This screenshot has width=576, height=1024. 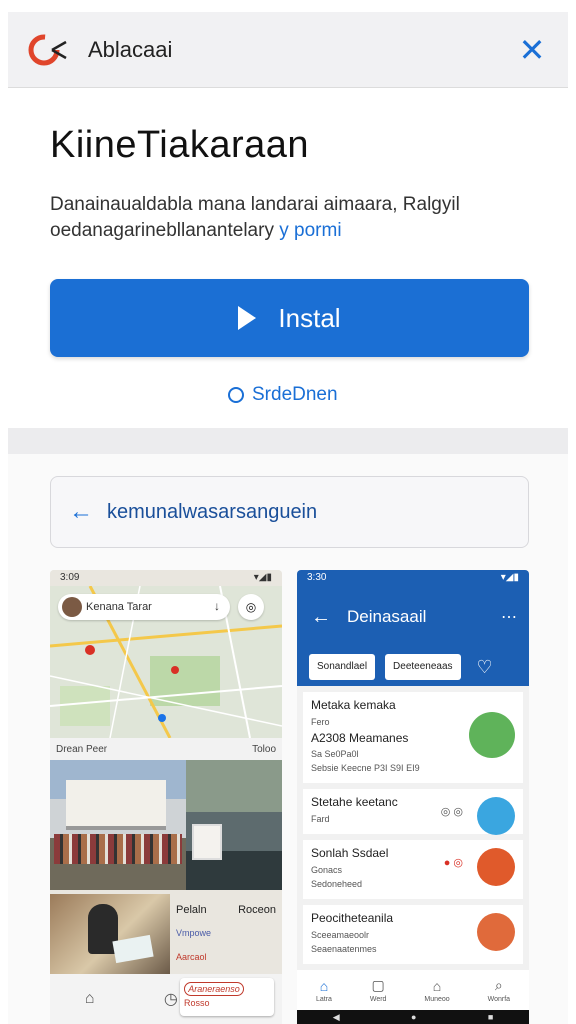 What do you see at coordinates (378, 999) in the screenshot?
I see `tab-label: Werd` at bounding box center [378, 999].